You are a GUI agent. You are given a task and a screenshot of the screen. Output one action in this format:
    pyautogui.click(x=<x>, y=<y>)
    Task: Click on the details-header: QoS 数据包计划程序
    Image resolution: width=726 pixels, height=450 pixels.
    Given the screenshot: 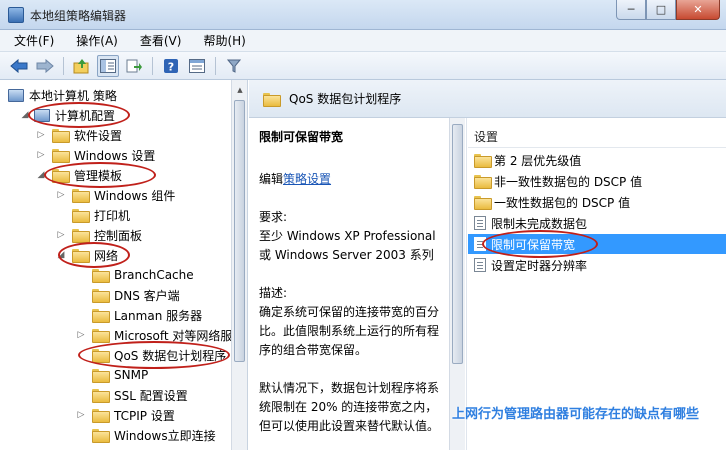 What is the action you would take?
    pyautogui.click(x=487, y=99)
    